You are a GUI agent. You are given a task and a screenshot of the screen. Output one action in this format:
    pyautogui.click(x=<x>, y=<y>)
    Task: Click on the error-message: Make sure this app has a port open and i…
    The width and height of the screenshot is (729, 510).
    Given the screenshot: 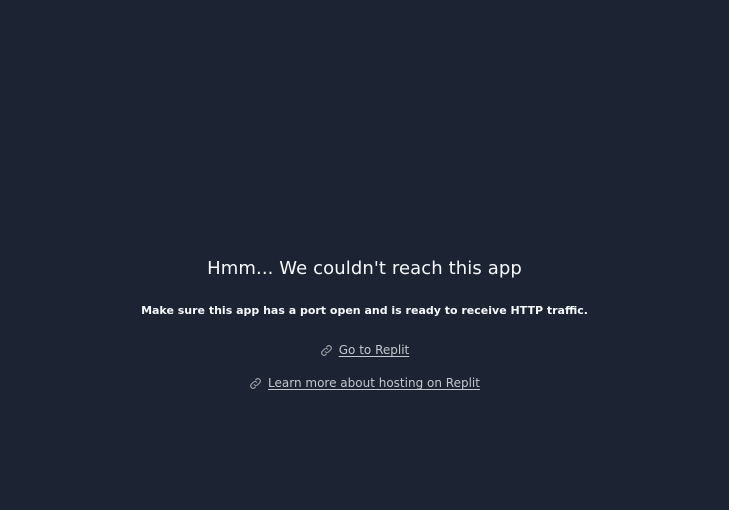 What is the action you would take?
    pyautogui.click(x=364, y=310)
    